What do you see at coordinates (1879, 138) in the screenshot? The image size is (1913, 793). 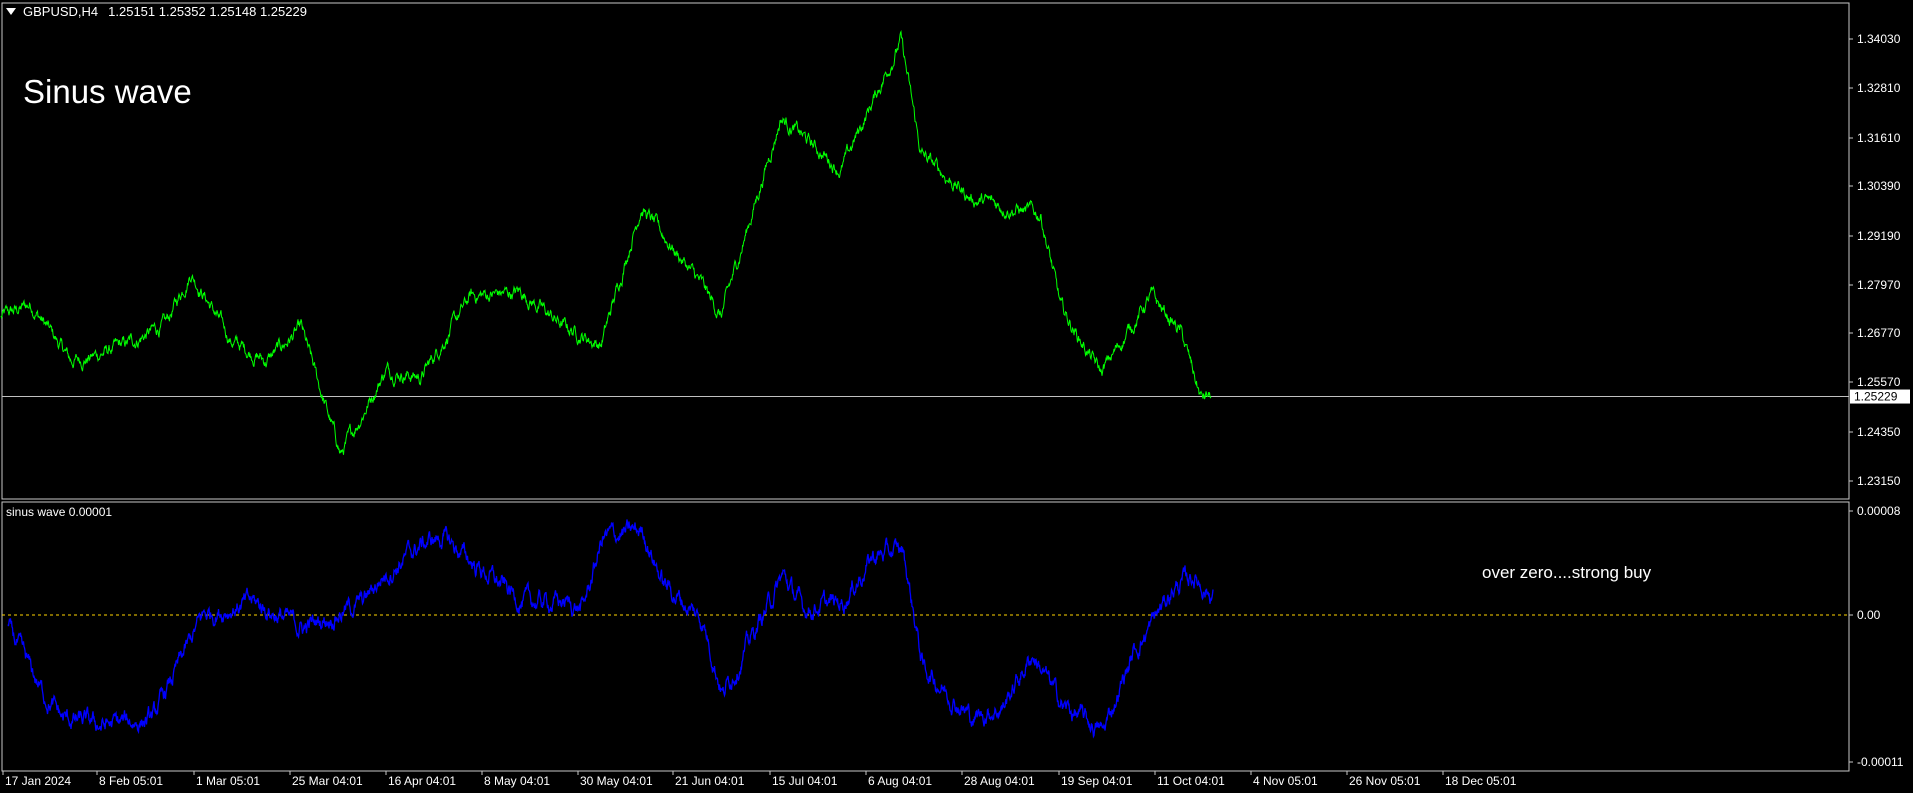 I see `price-ytick-label: 1.31610` at bounding box center [1879, 138].